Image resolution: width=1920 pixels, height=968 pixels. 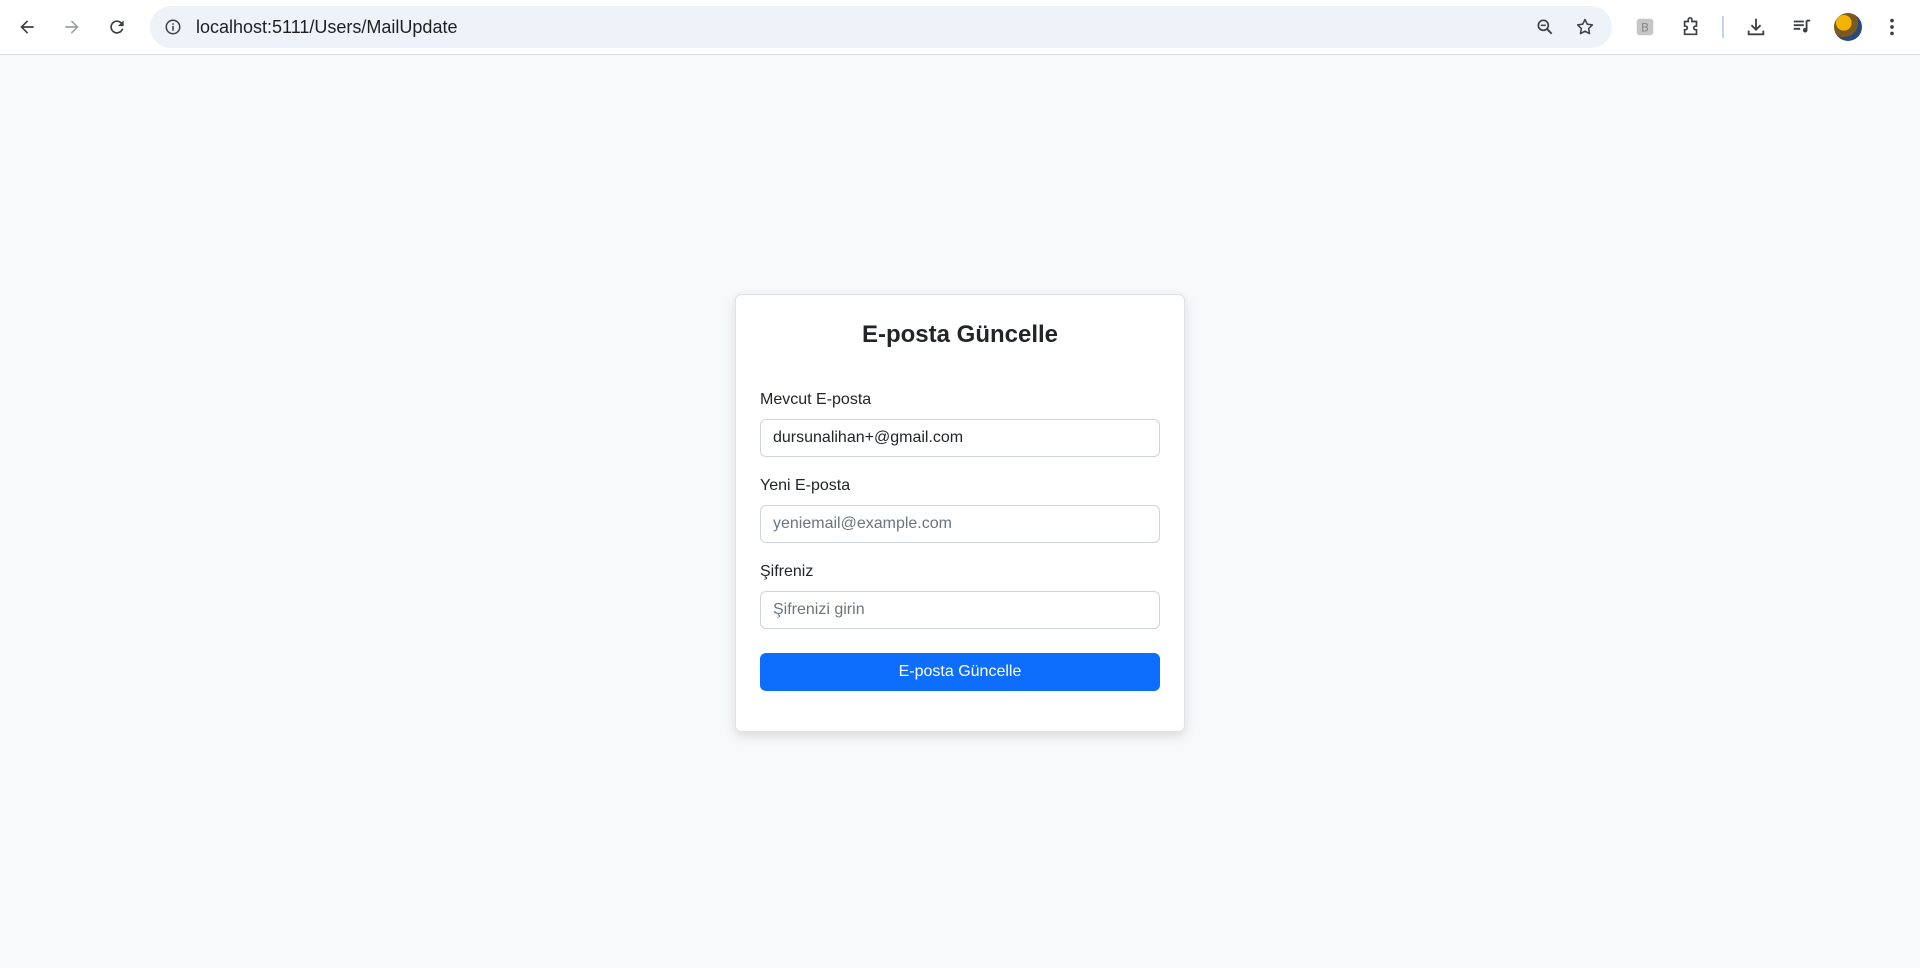 What do you see at coordinates (1802, 27) in the screenshot?
I see `media-queue-icon` at bounding box center [1802, 27].